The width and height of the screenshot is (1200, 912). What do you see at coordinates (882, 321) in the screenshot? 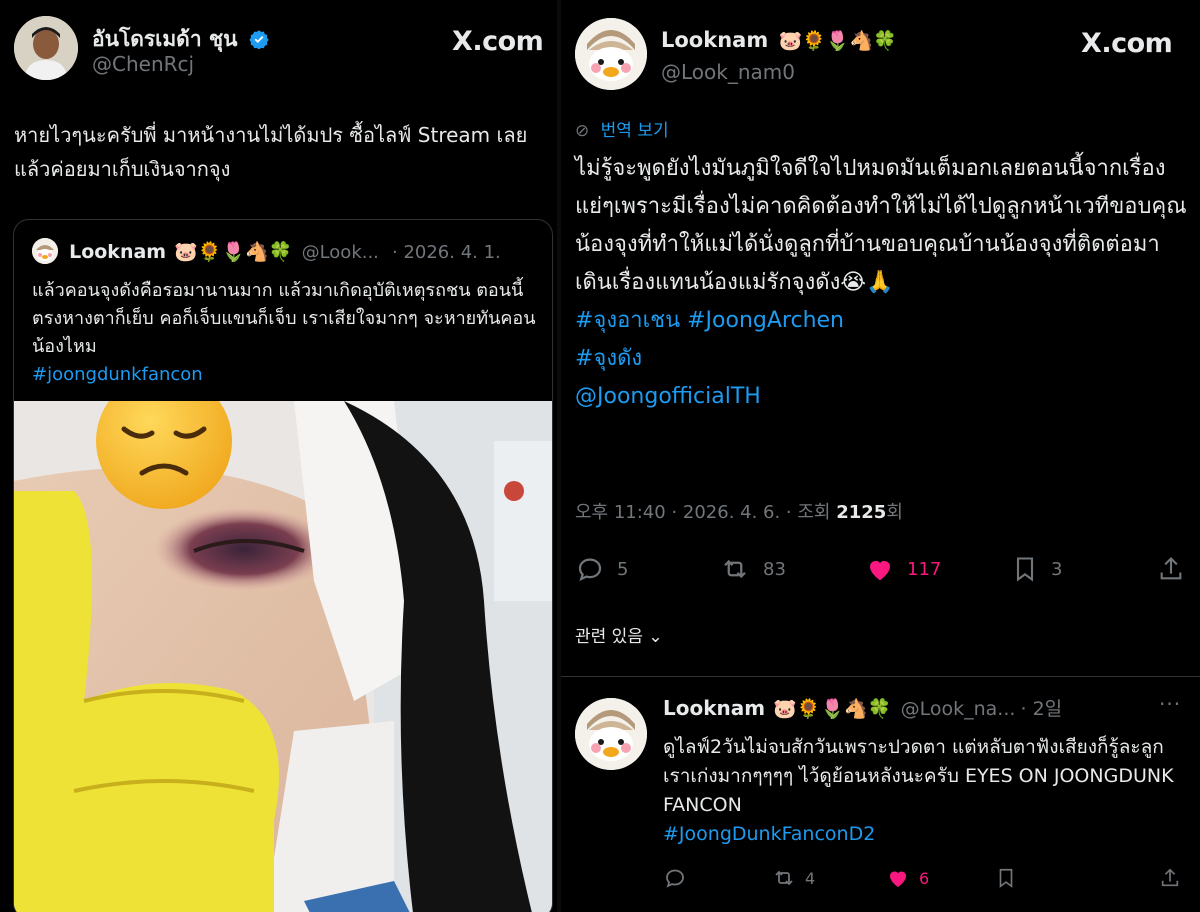
I see `hashtag-joongarchen: #จุงอาเชน #JoongArchen` at bounding box center [882, 321].